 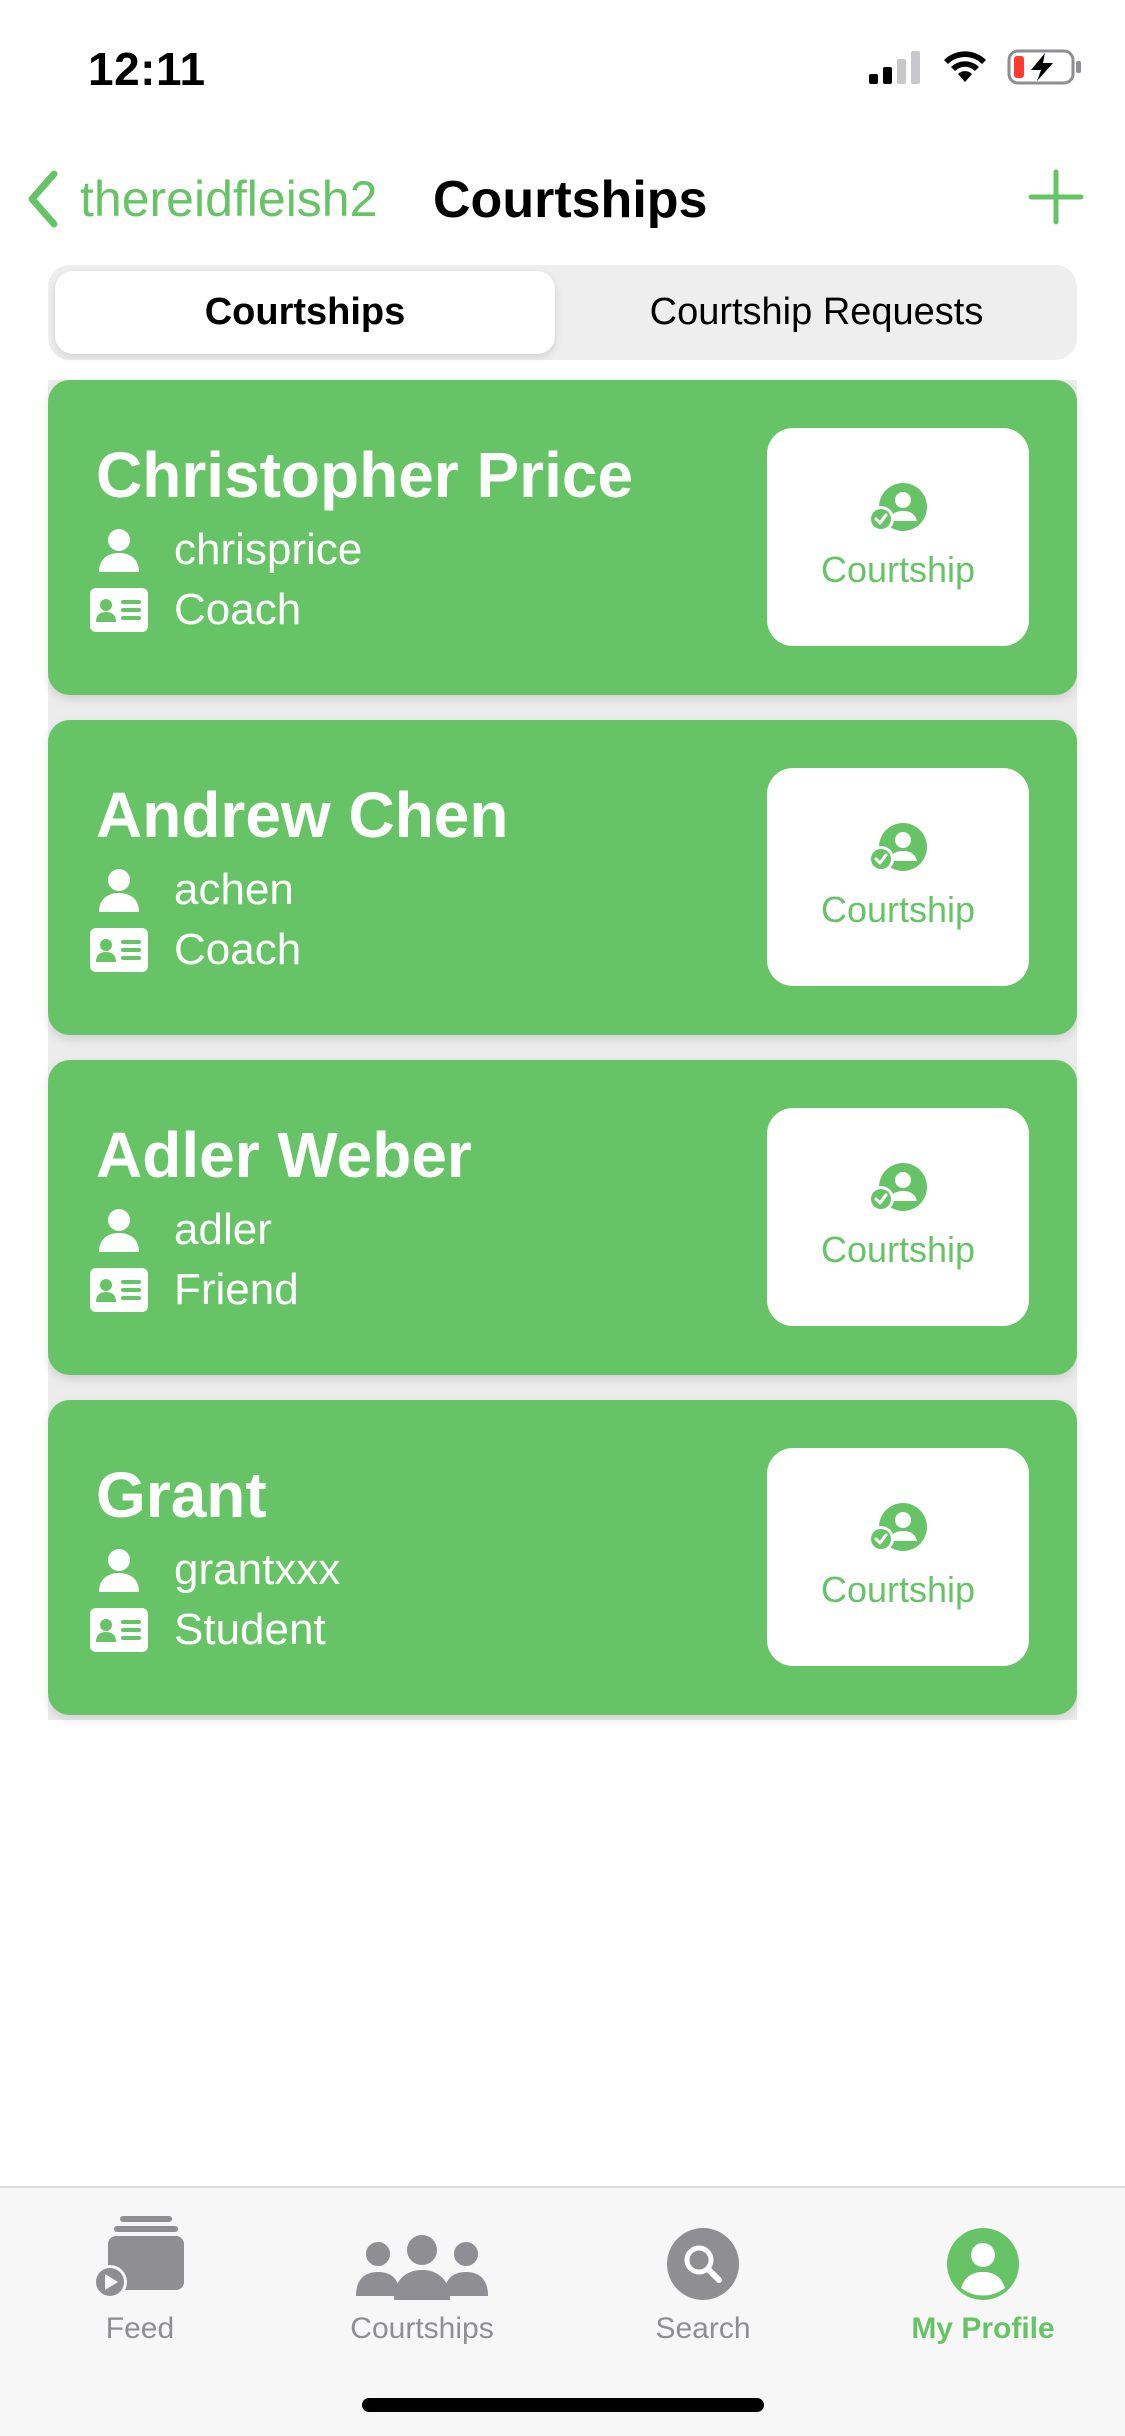 What do you see at coordinates (302, 815) in the screenshot?
I see `card-name: Andrew Chen` at bounding box center [302, 815].